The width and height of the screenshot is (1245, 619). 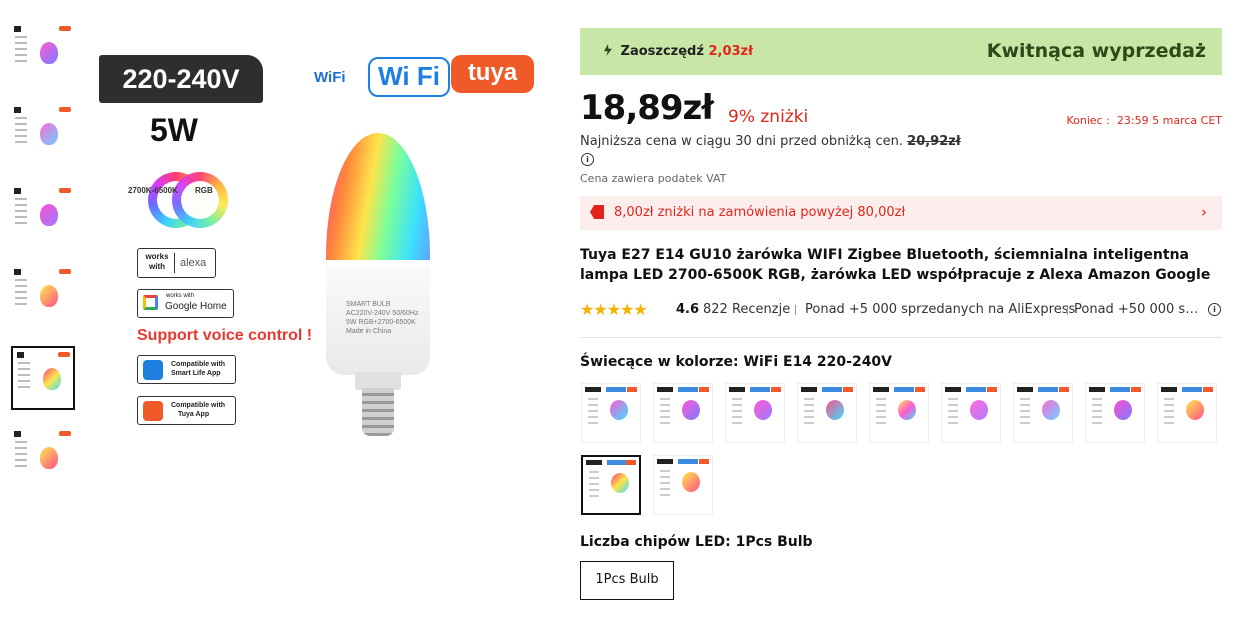 I want to click on chip-option-button: 1Pcs Bulb, so click(x=627, y=580).